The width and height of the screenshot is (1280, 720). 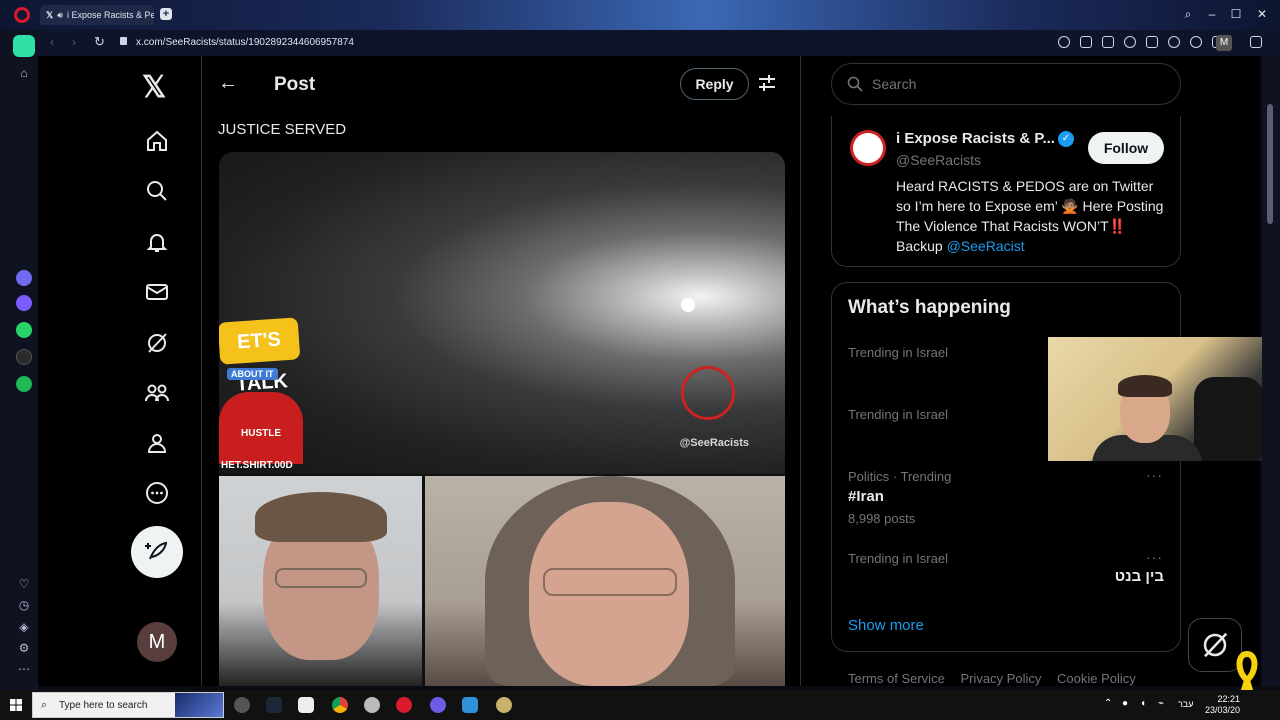 I want to click on opera-logo-icon, so click(x=22, y=15).